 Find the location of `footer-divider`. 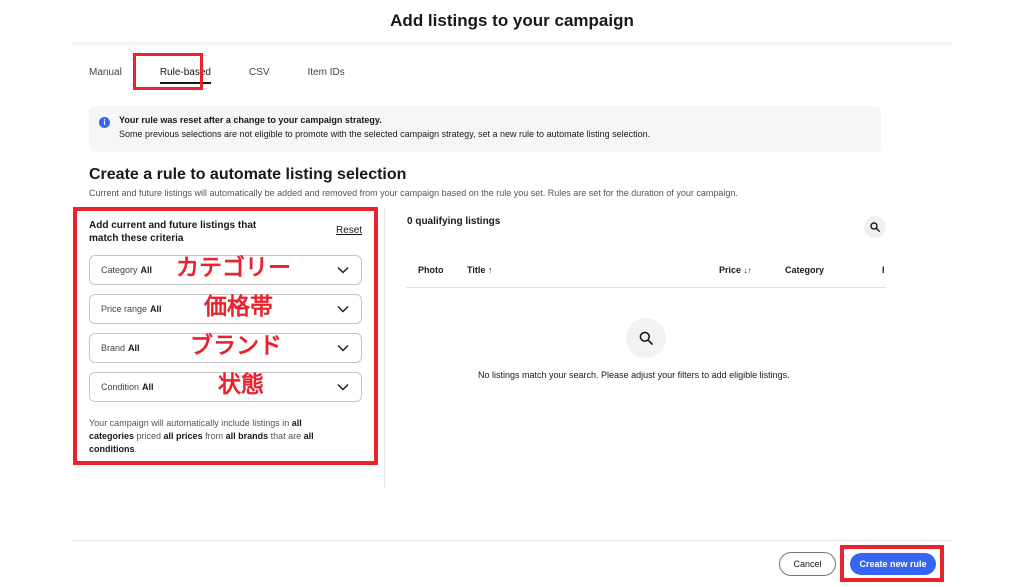

footer-divider is located at coordinates (512, 540).